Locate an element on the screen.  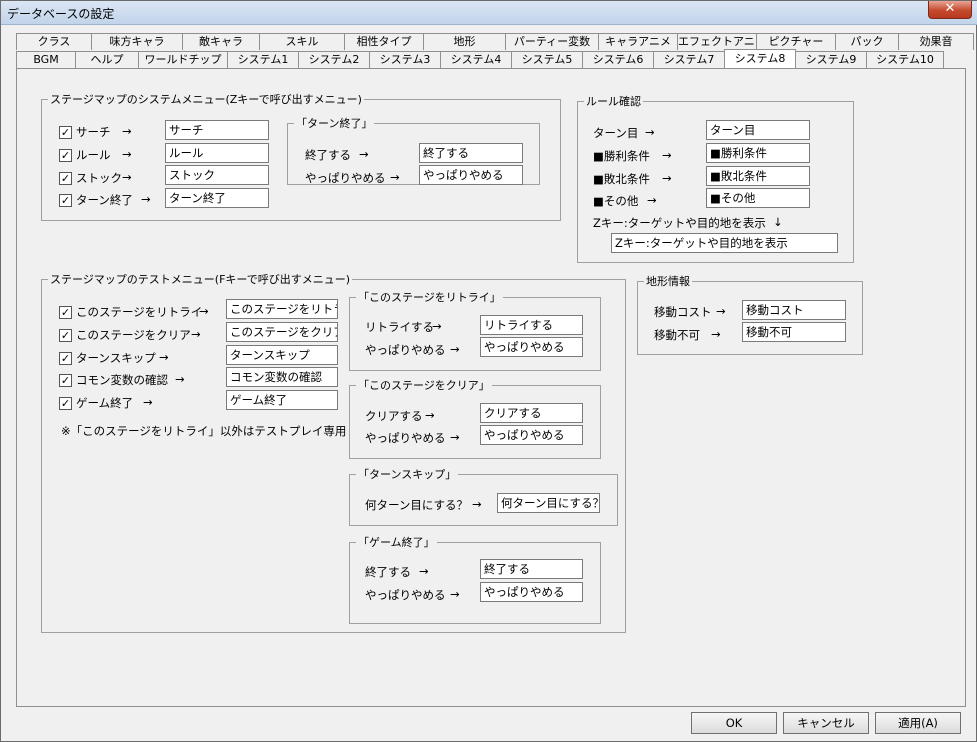
game-end-do-field: 終了する is located at coordinates (531, 569).